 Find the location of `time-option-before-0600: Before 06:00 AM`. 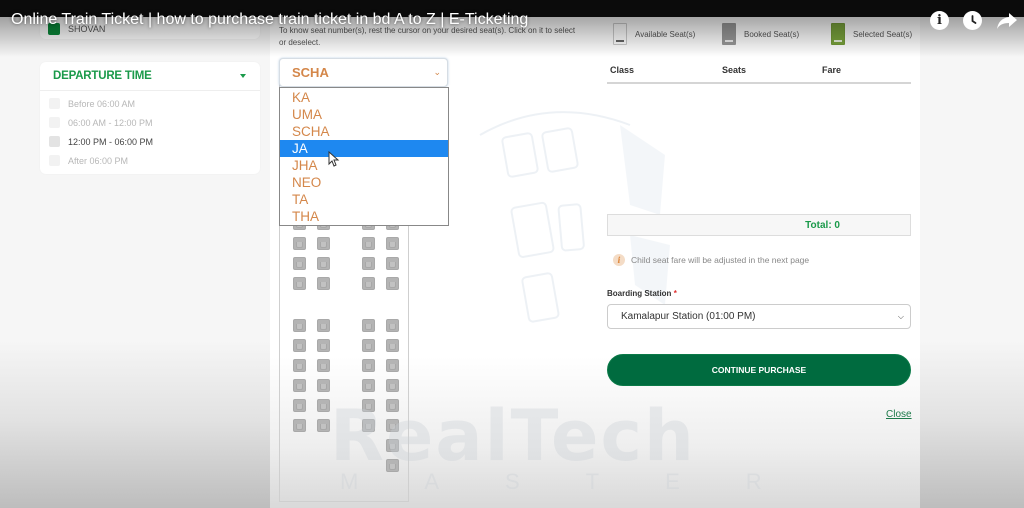

time-option-before-0600: Before 06:00 AM is located at coordinates (150, 103).